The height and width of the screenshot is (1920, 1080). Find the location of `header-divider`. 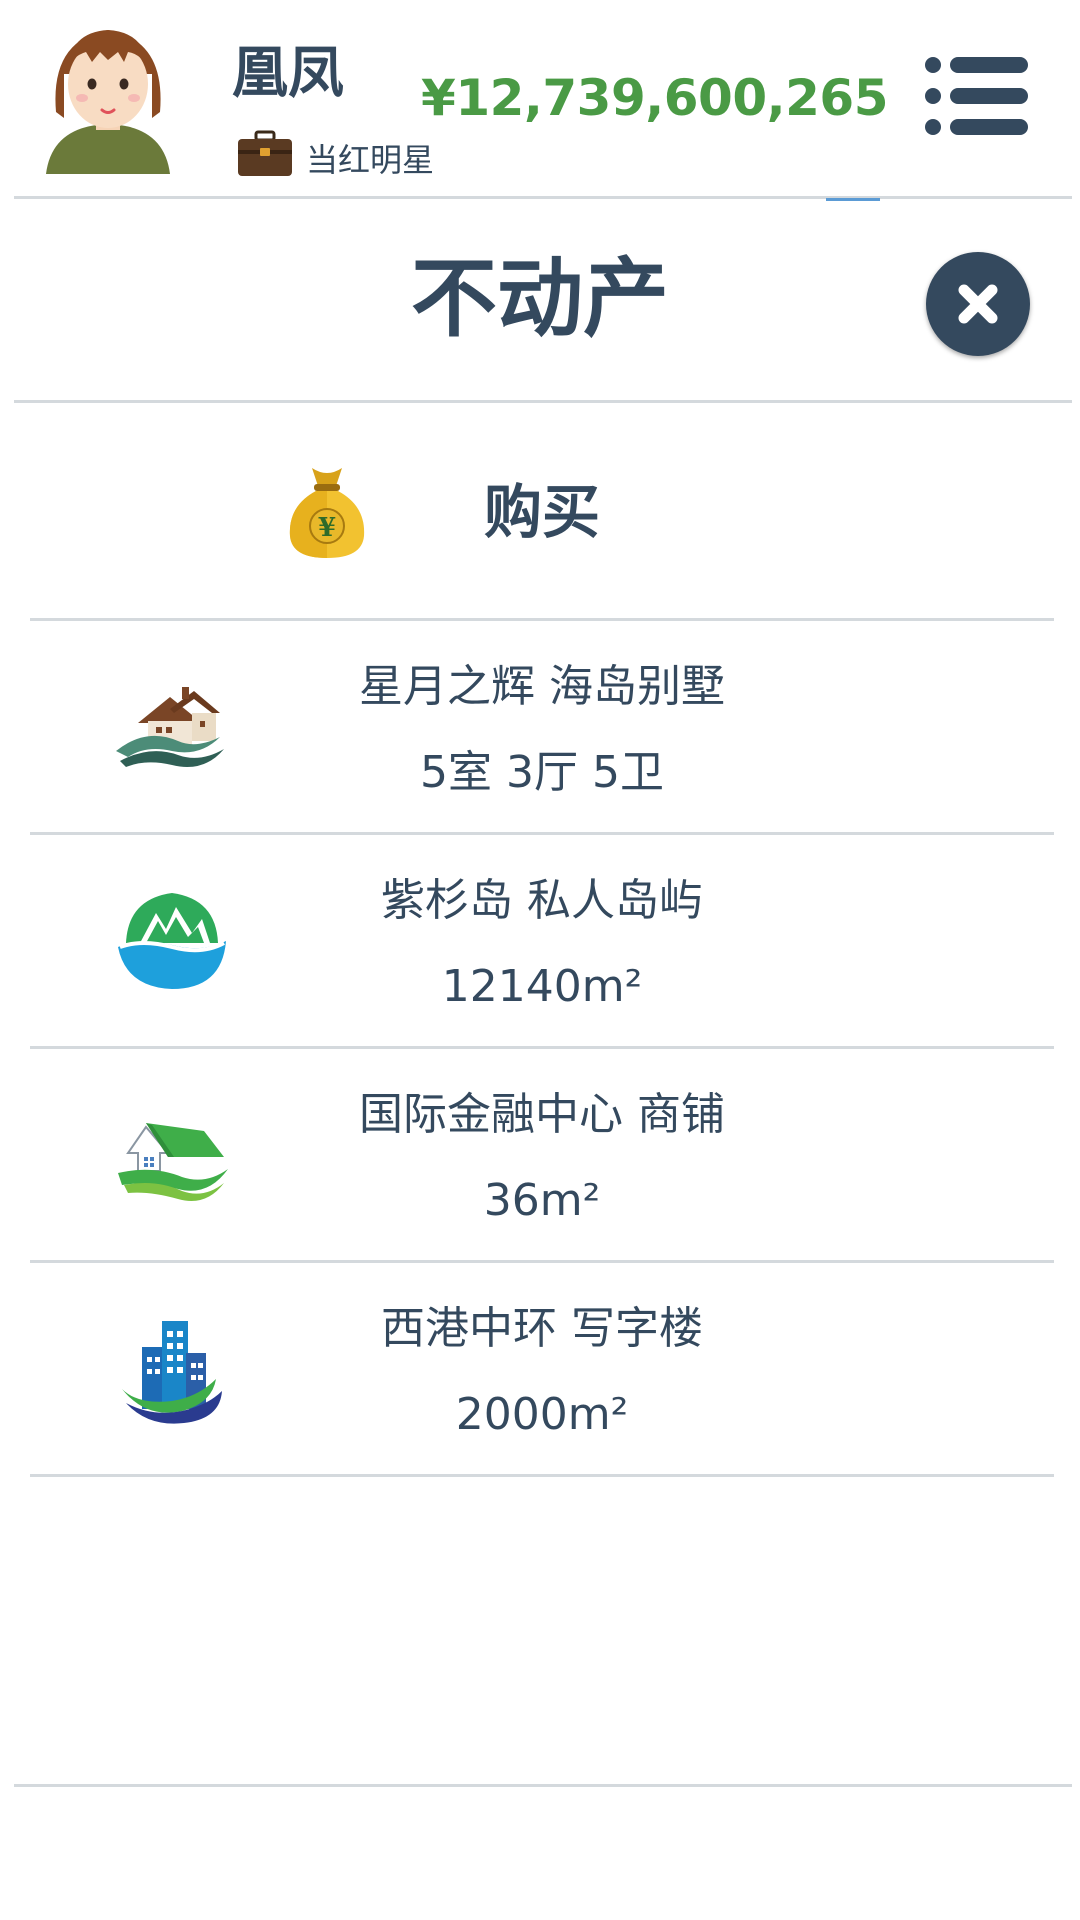

header-divider is located at coordinates (543, 197).